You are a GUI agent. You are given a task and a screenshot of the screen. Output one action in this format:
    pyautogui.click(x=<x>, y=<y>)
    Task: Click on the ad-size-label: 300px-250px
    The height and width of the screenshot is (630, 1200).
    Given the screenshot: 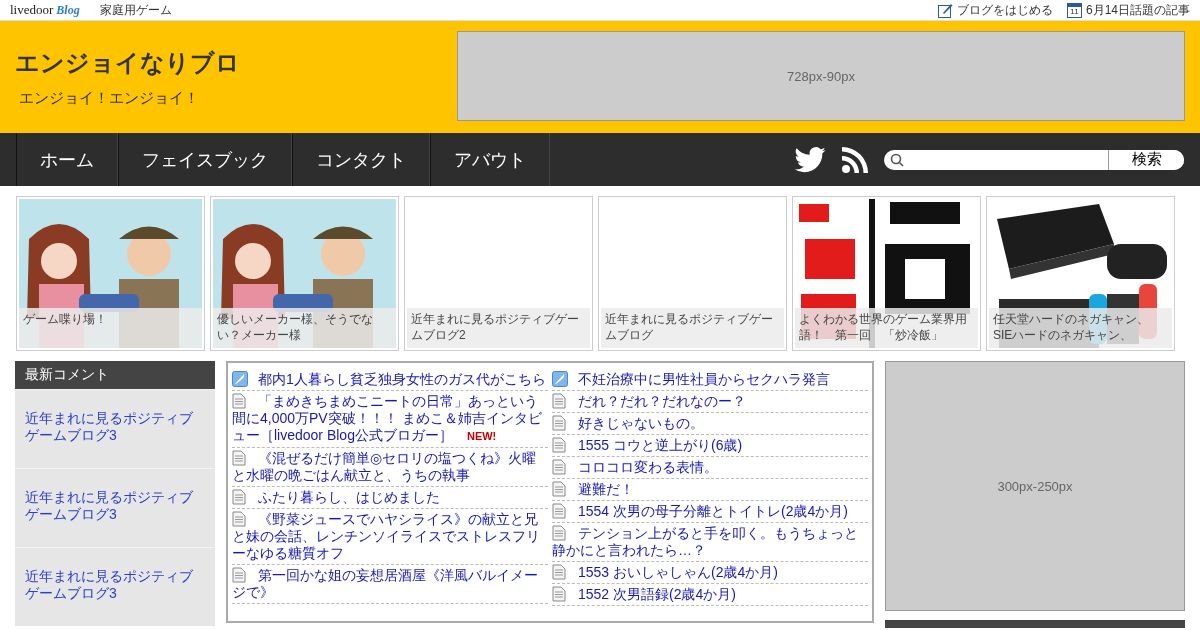 What is the action you would take?
    pyautogui.click(x=1035, y=486)
    